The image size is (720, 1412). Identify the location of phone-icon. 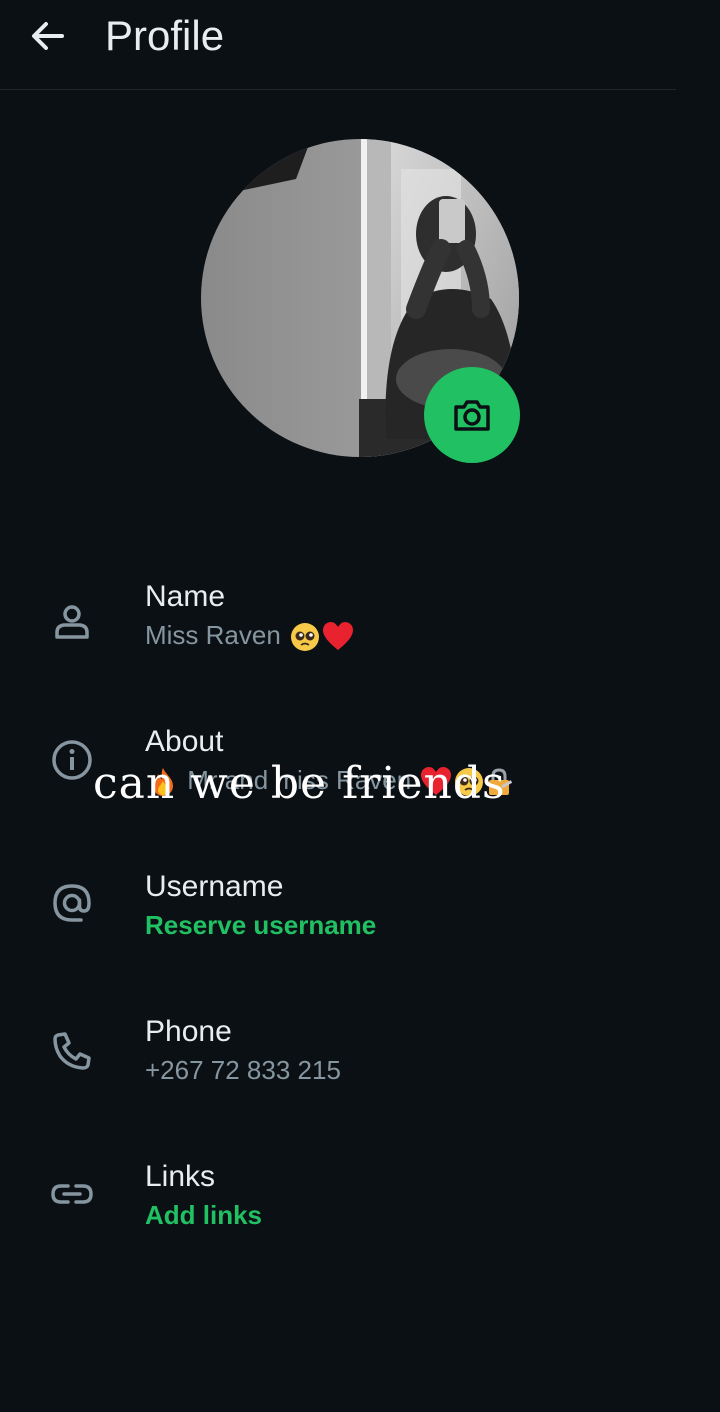
(72, 1051).